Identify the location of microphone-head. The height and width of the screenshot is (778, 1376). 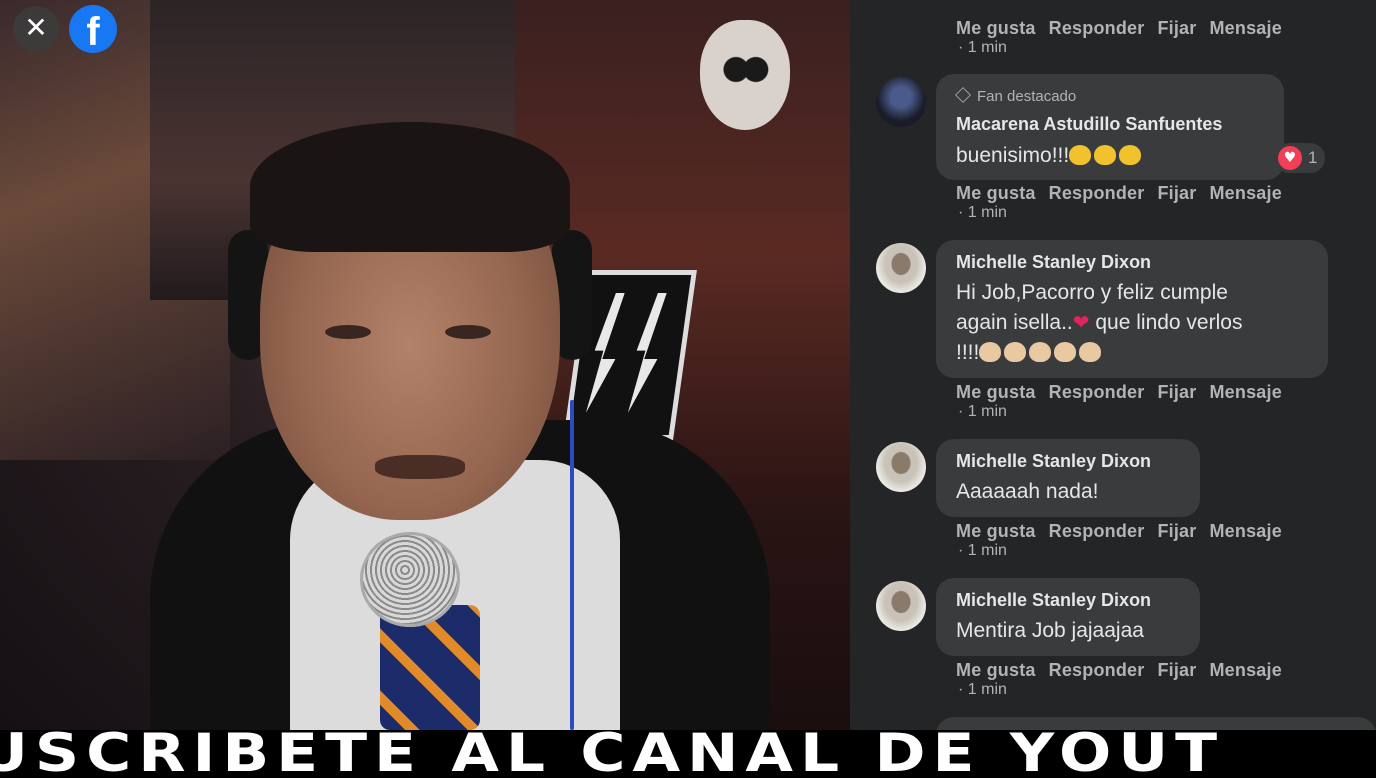
(410, 579).